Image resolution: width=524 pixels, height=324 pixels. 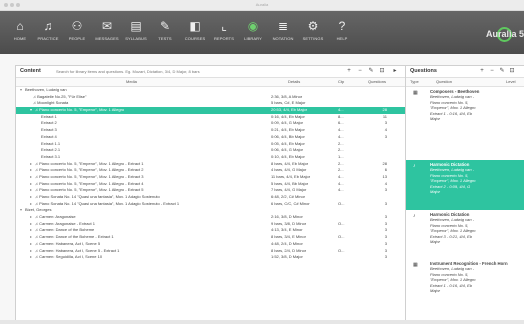 I want to click on toolbar-people-button: ⚇ PEOPLE, so click(x=77, y=33).